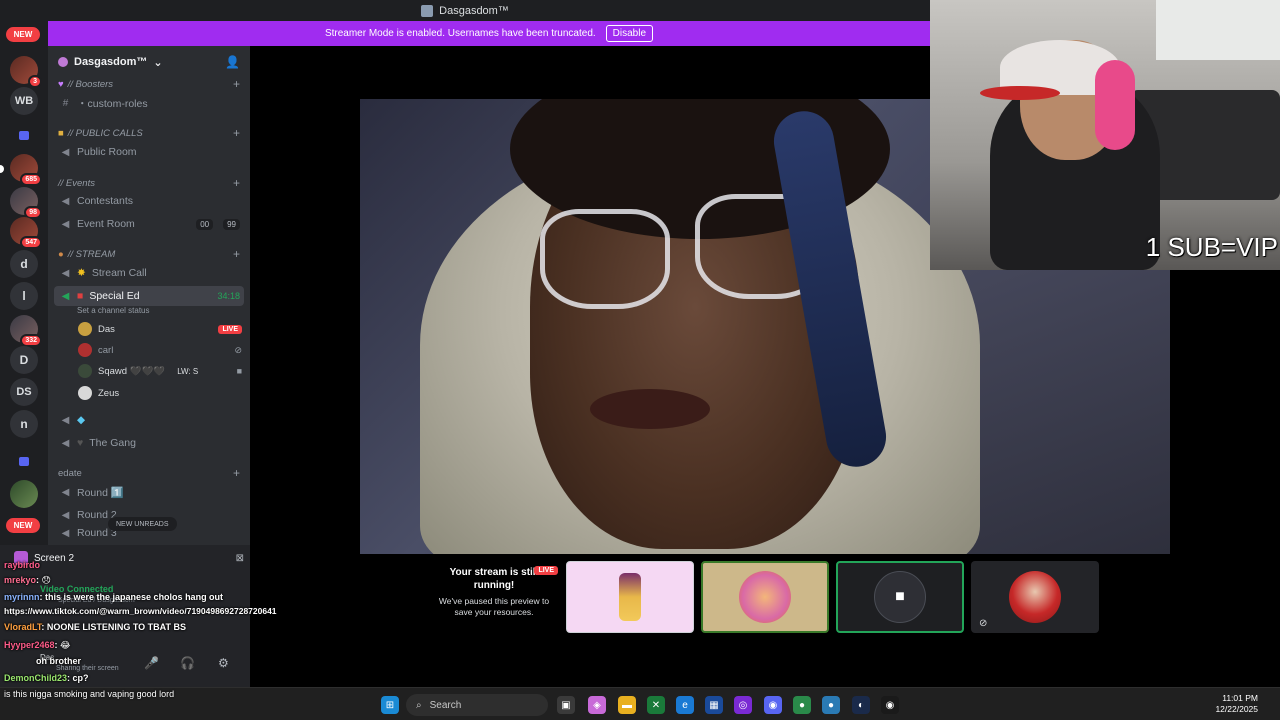 This screenshot has height=720, width=1280. Describe the element at coordinates (566, 705) in the screenshot. I see `task-view-icon: ▣` at that location.